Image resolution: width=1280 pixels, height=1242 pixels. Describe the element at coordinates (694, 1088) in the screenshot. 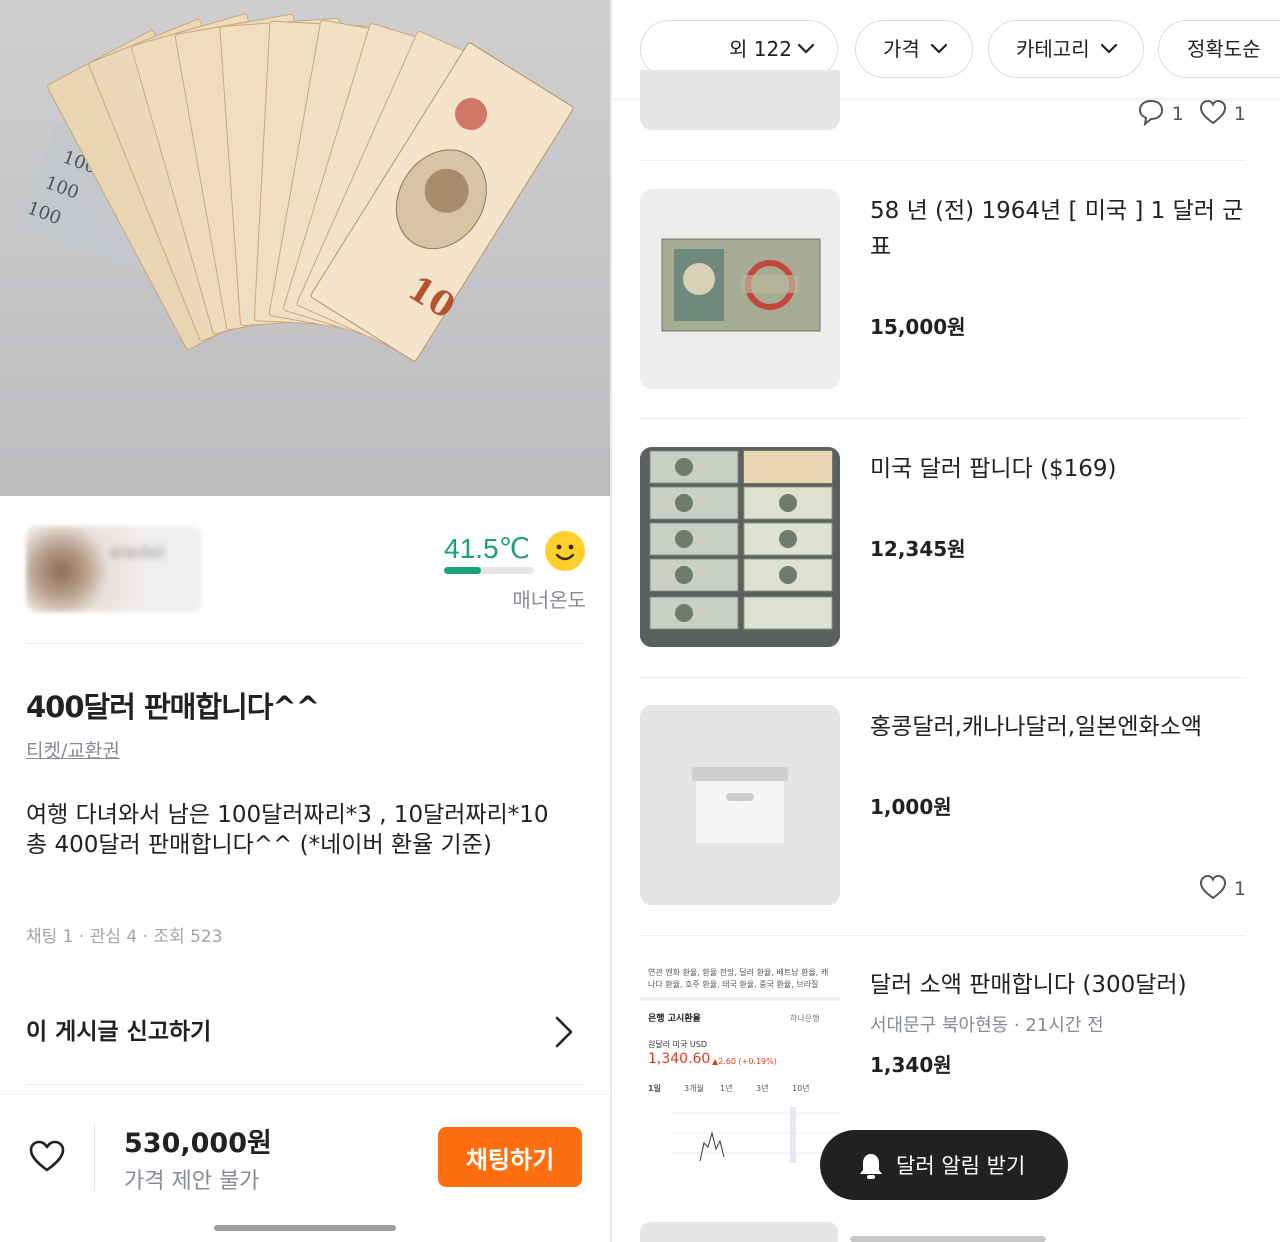

I see `thumb-range-tab: 3개월` at that location.